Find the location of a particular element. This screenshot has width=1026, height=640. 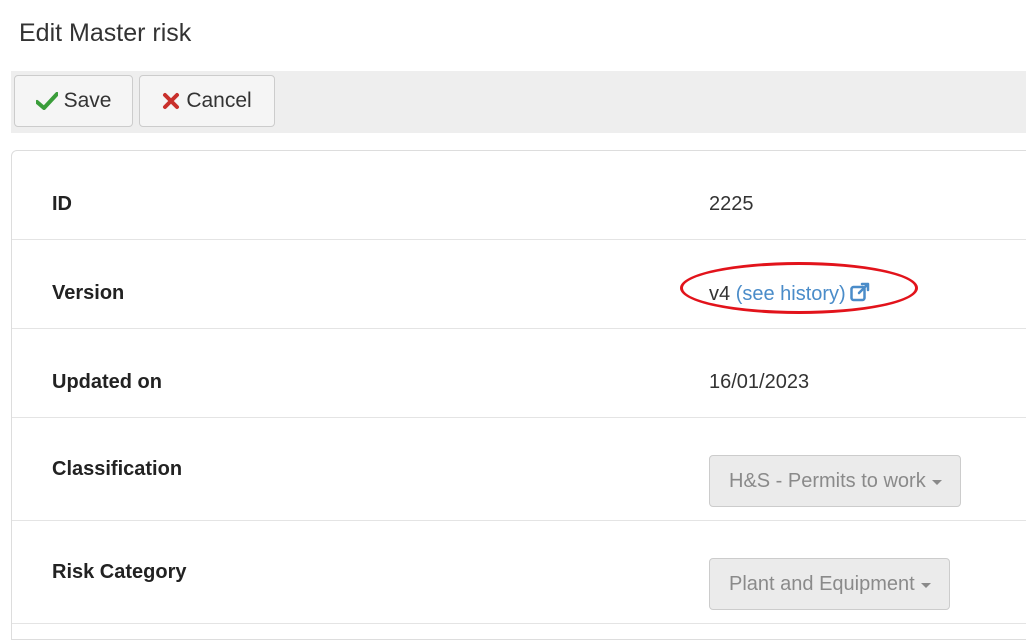

risk-category-selected: Plant and Equipment is located at coordinates (822, 583).